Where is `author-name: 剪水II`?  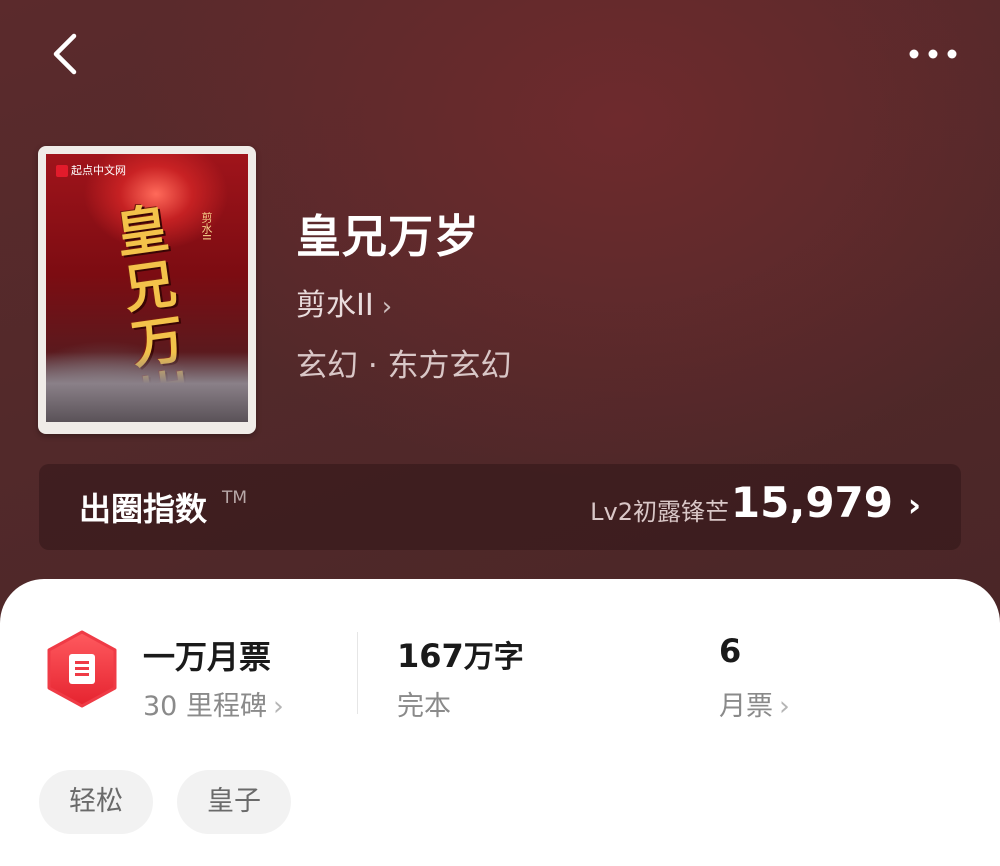
author-name: 剪水II is located at coordinates (335, 305).